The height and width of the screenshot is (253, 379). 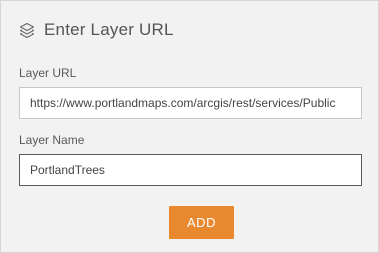 What do you see at coordinates (109, 29) in the screenshot?
I see `page-title: Enter Layer URL` at bounding box center [109, 29].